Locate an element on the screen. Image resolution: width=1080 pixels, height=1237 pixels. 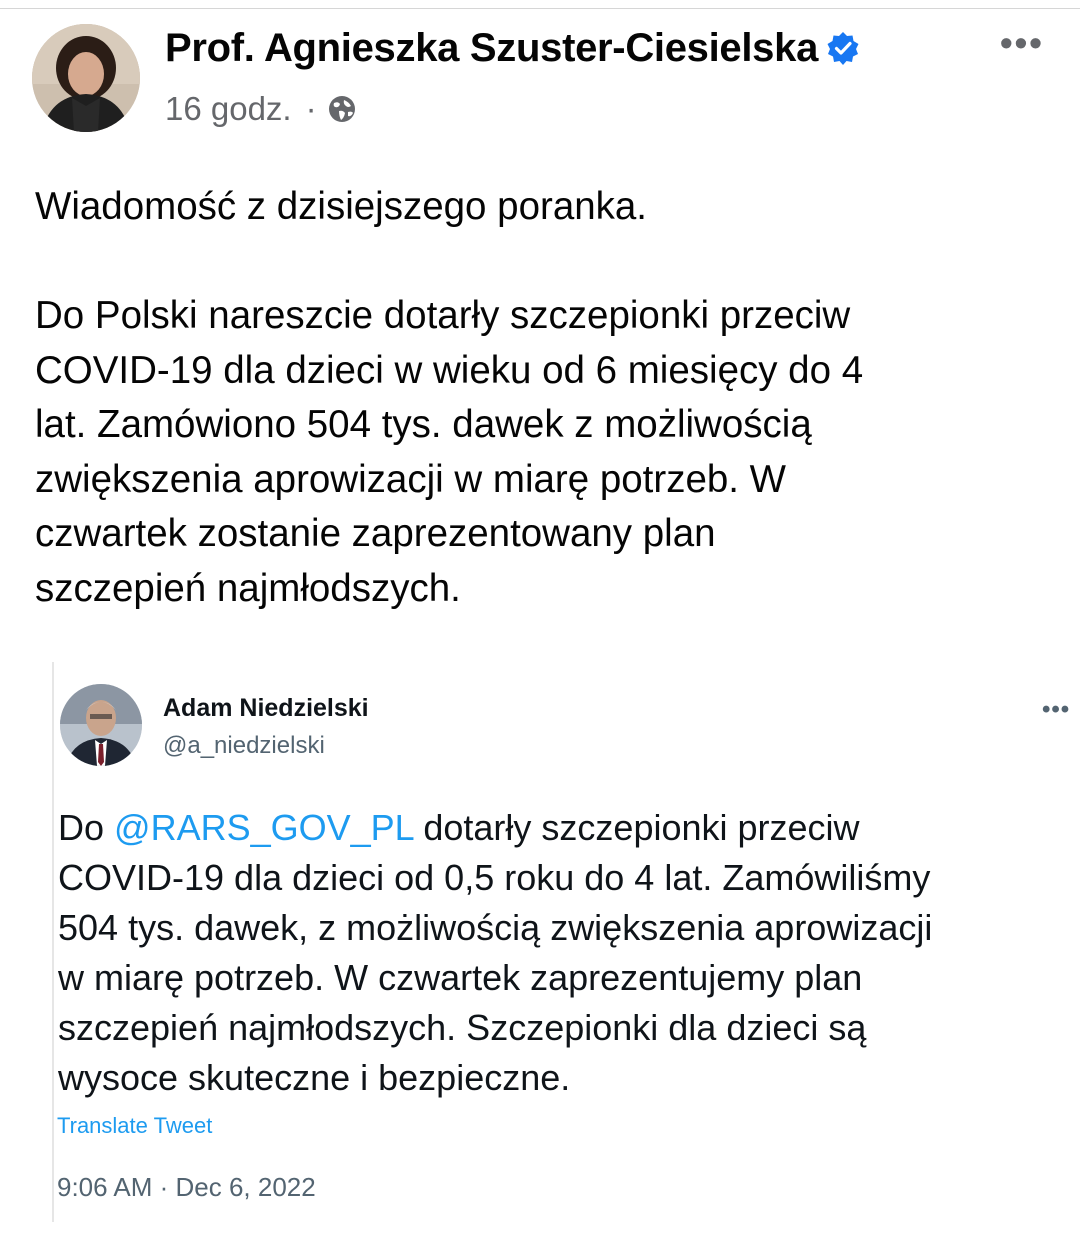
tweet-text-suffix: dotarły szczepionki przeciw is located at coordinates (636, 827).